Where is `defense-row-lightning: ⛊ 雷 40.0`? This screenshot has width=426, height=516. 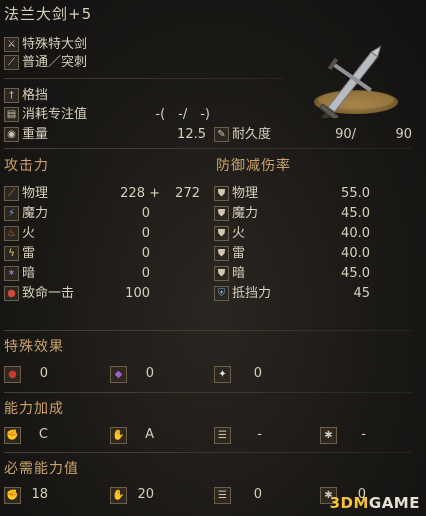
defense-row-lightning: ⛊ 雷 40.0 is located at coordinates (292, 254).